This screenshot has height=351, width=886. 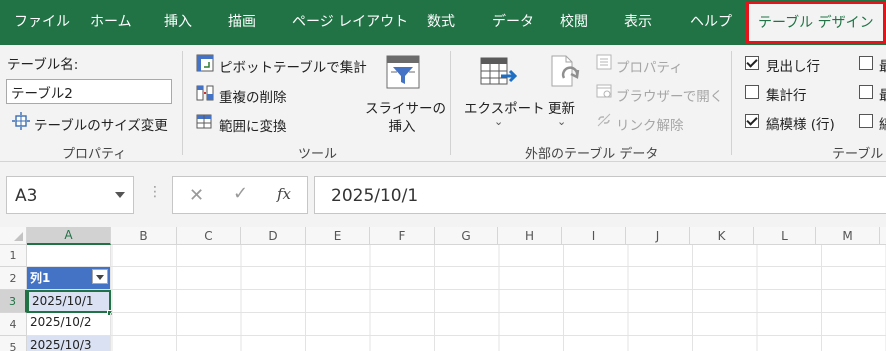 I want to click on column-header-g: G, so click(x=466, y=236).